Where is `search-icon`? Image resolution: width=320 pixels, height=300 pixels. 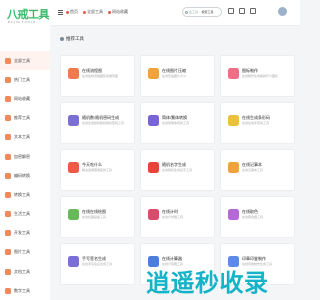
search-icon is located at coordinates (186, 12).